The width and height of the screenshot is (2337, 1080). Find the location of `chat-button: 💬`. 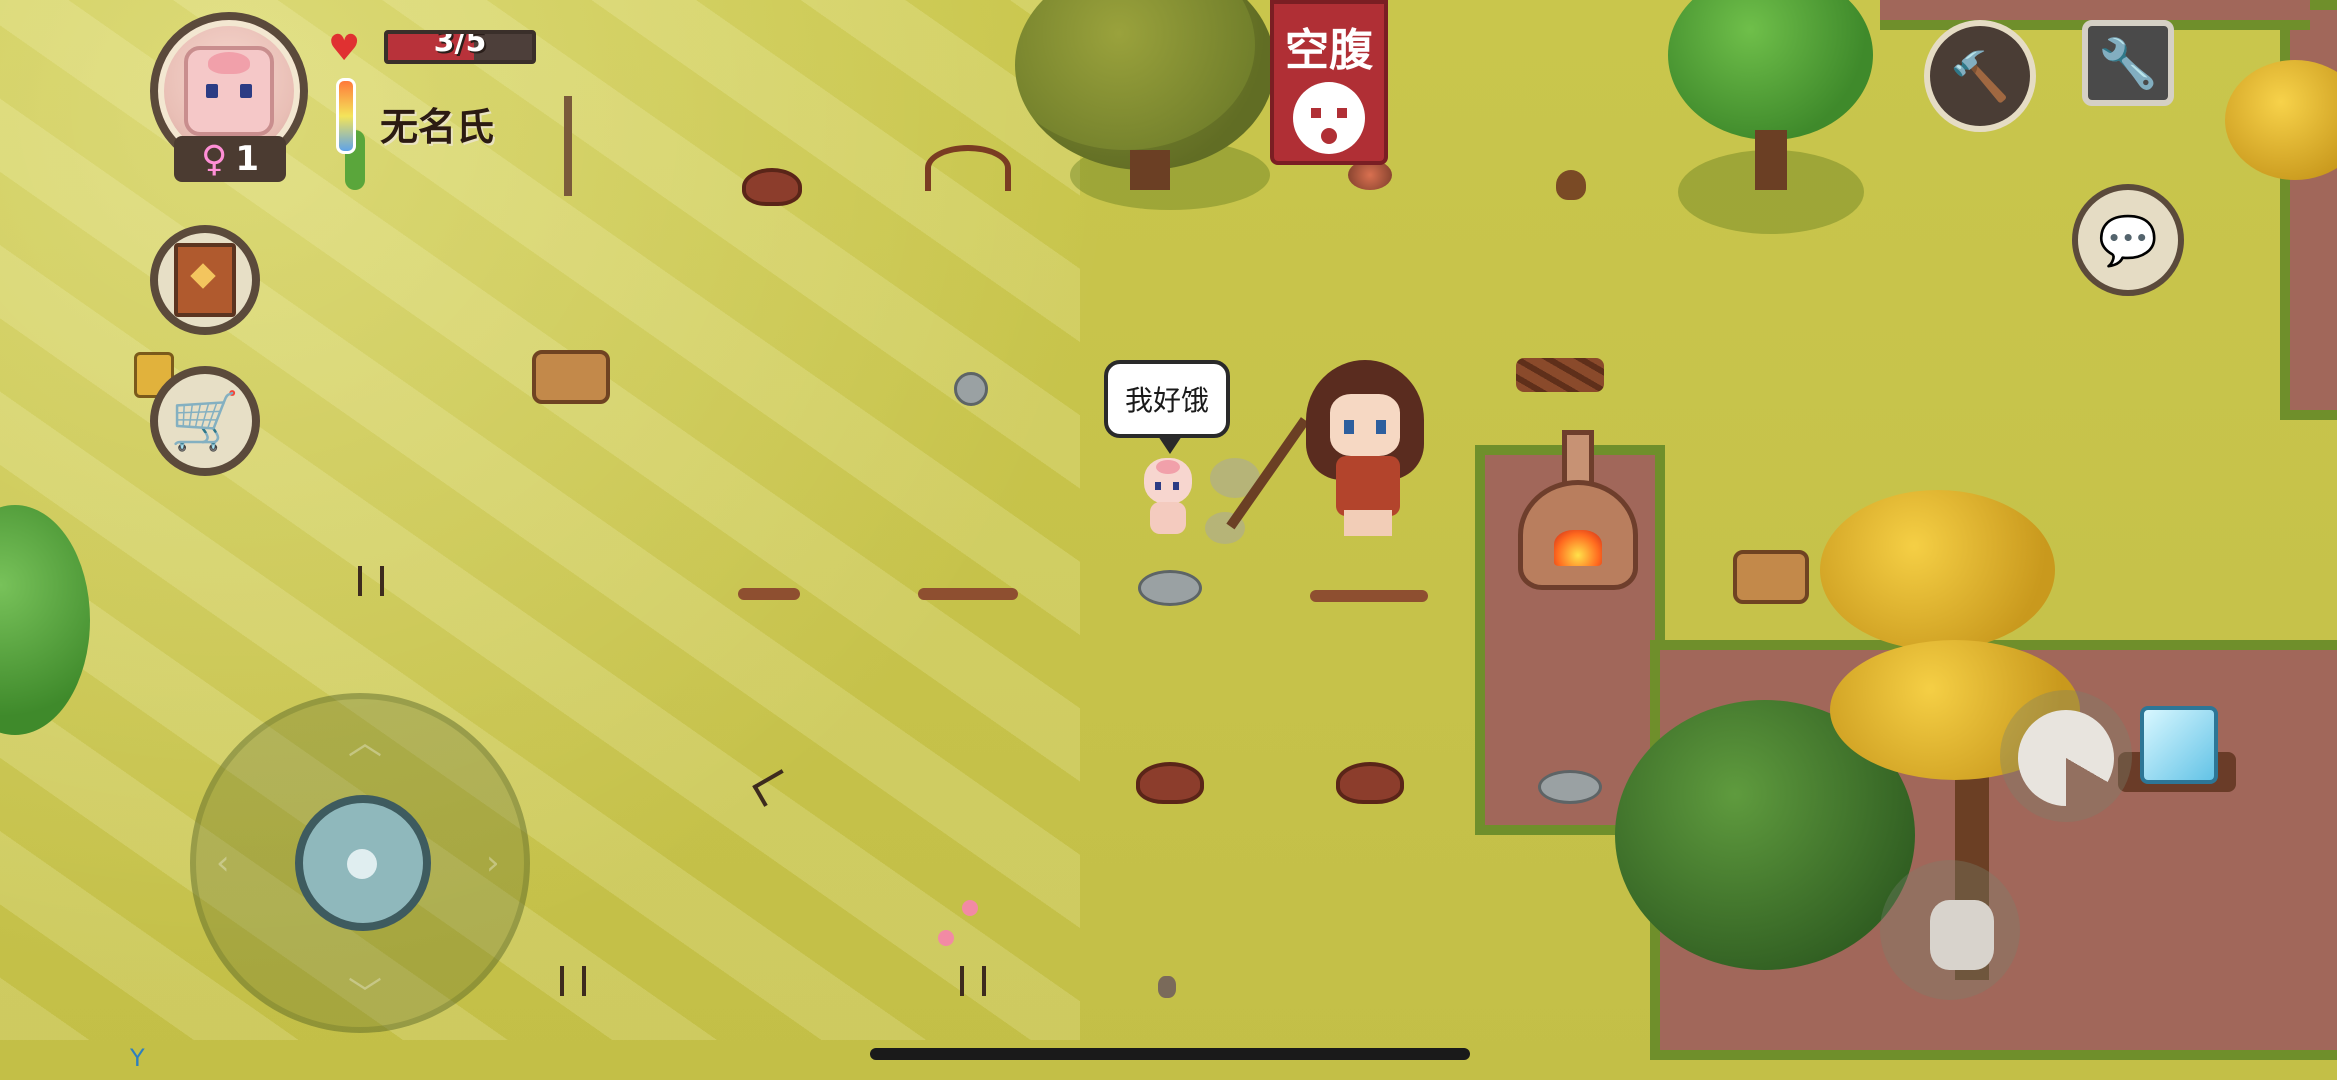

chat-button: 💬 is located at coordinates (2128, 240).